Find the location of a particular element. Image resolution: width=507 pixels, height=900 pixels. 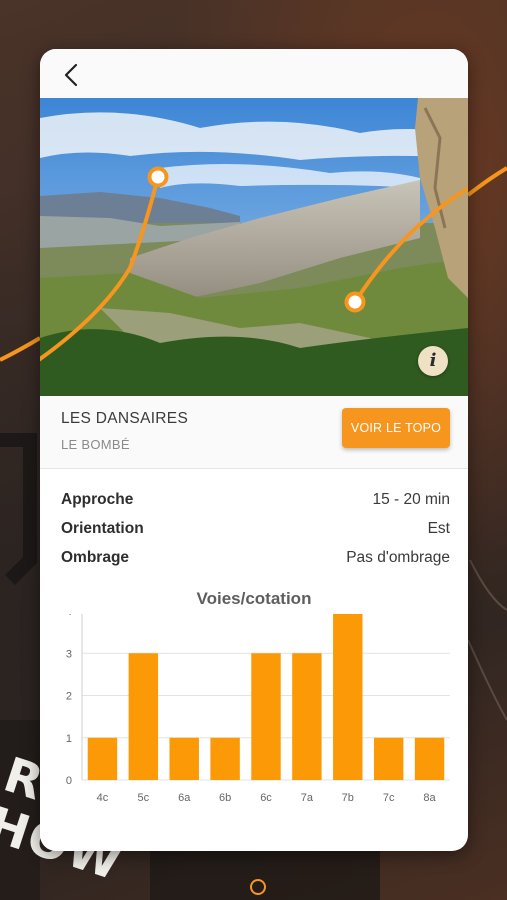

y-tick-label: 2 is located at coordinates (69, 697).